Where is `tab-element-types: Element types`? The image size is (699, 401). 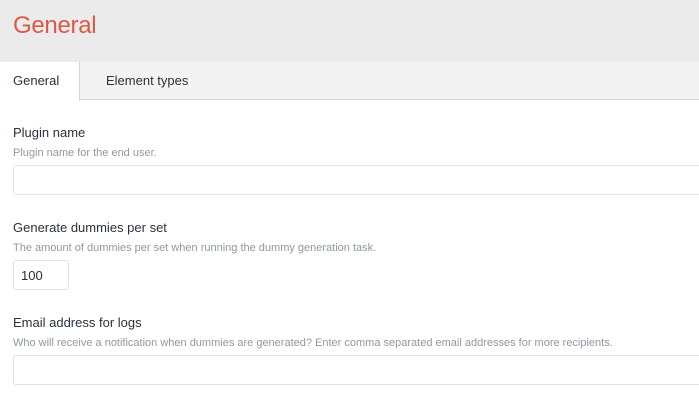 tab-element-types: Element types is located at coordinates (147, 81).